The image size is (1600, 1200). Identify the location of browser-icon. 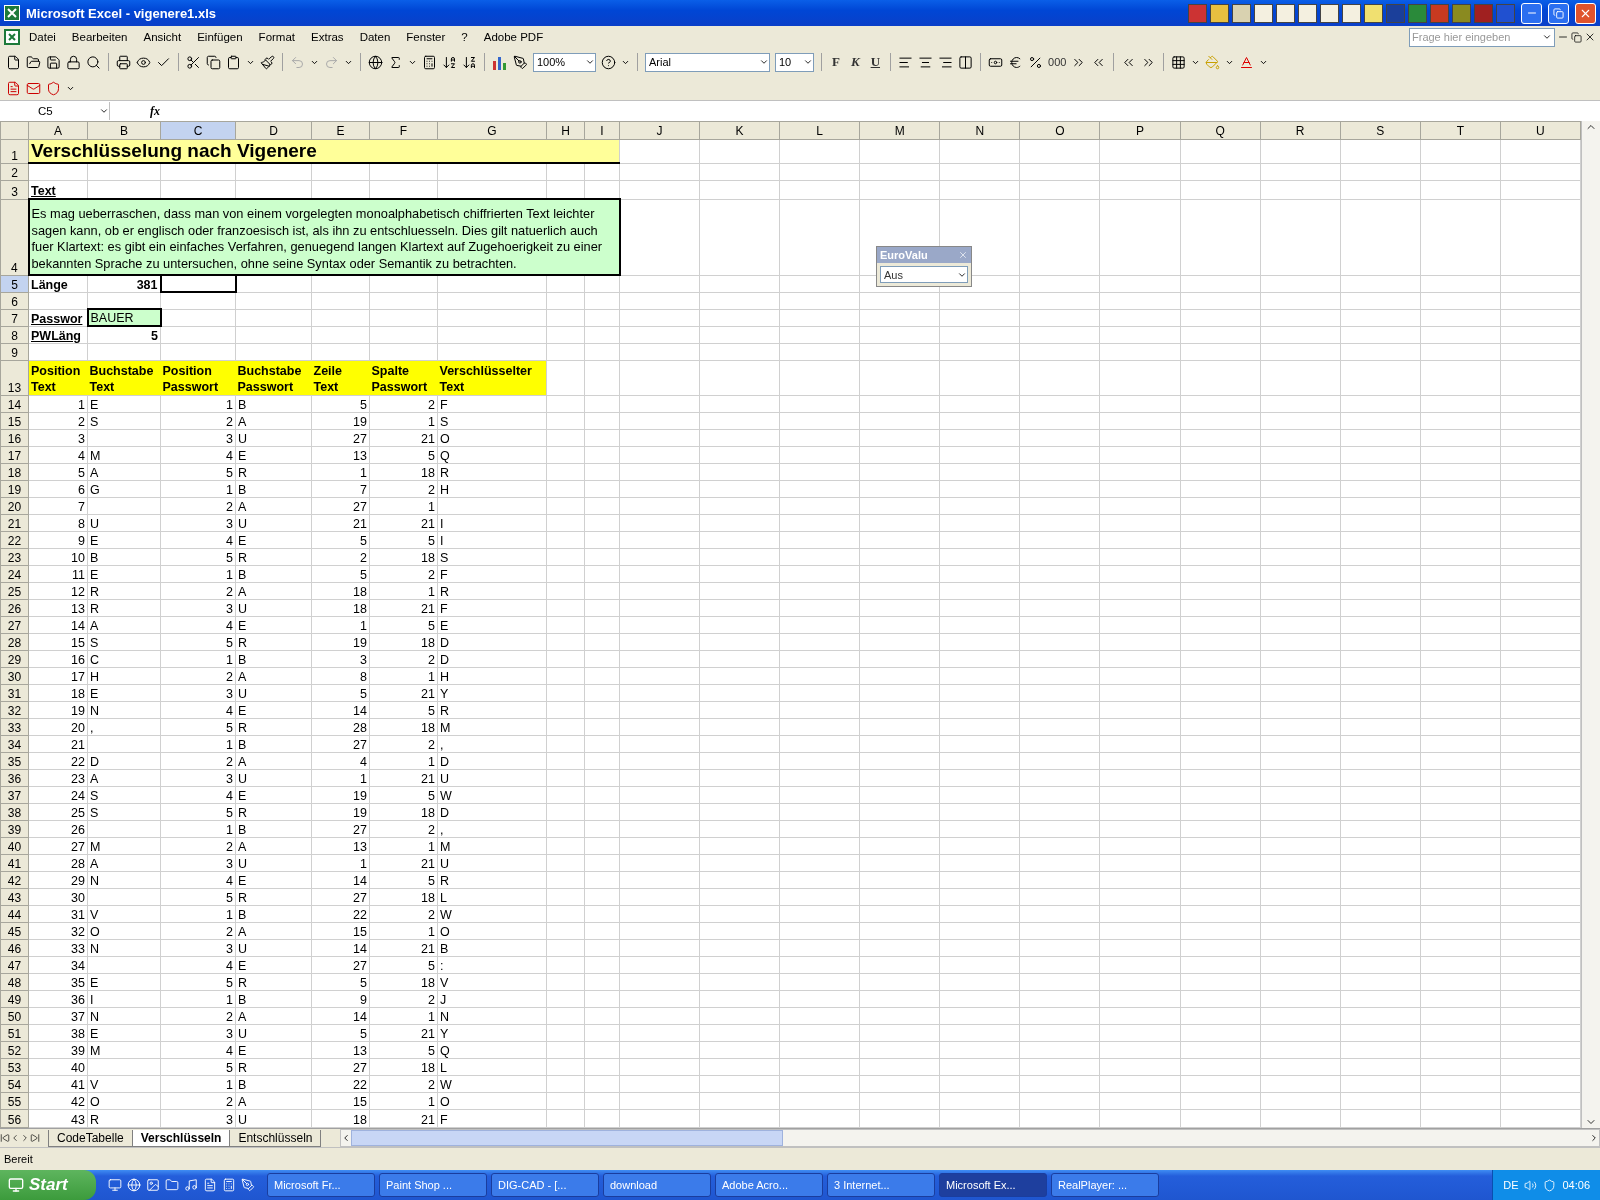
(134, 1185).